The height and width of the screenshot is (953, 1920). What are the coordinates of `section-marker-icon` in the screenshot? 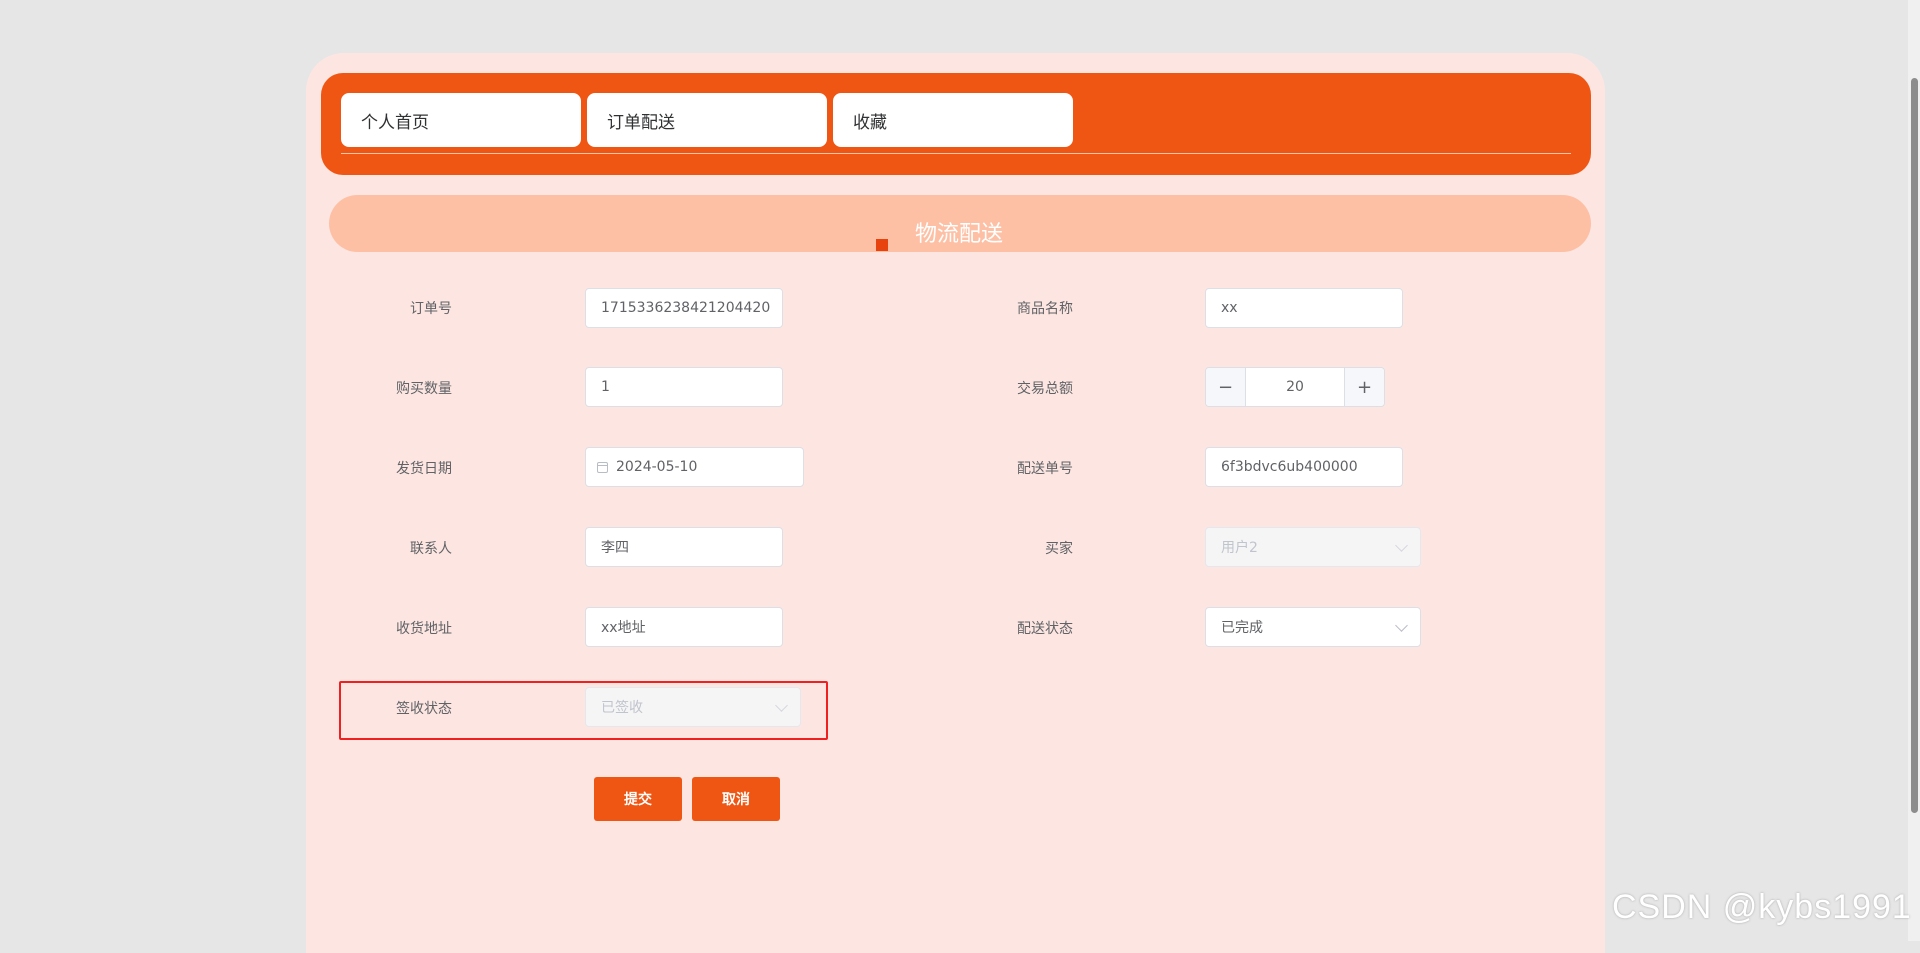 It's located at (882, 245).